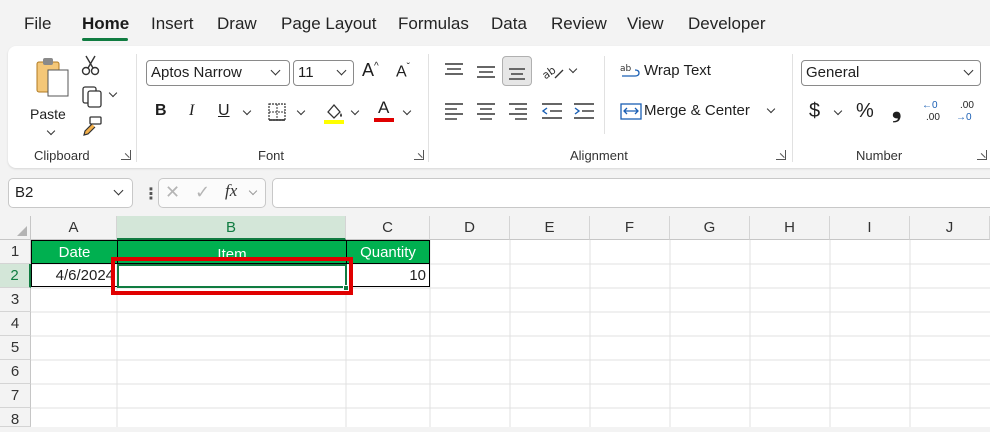 The height and width of the screenshot is (432, 990). I want to click on row-header-7: 7, so click(15, 396).